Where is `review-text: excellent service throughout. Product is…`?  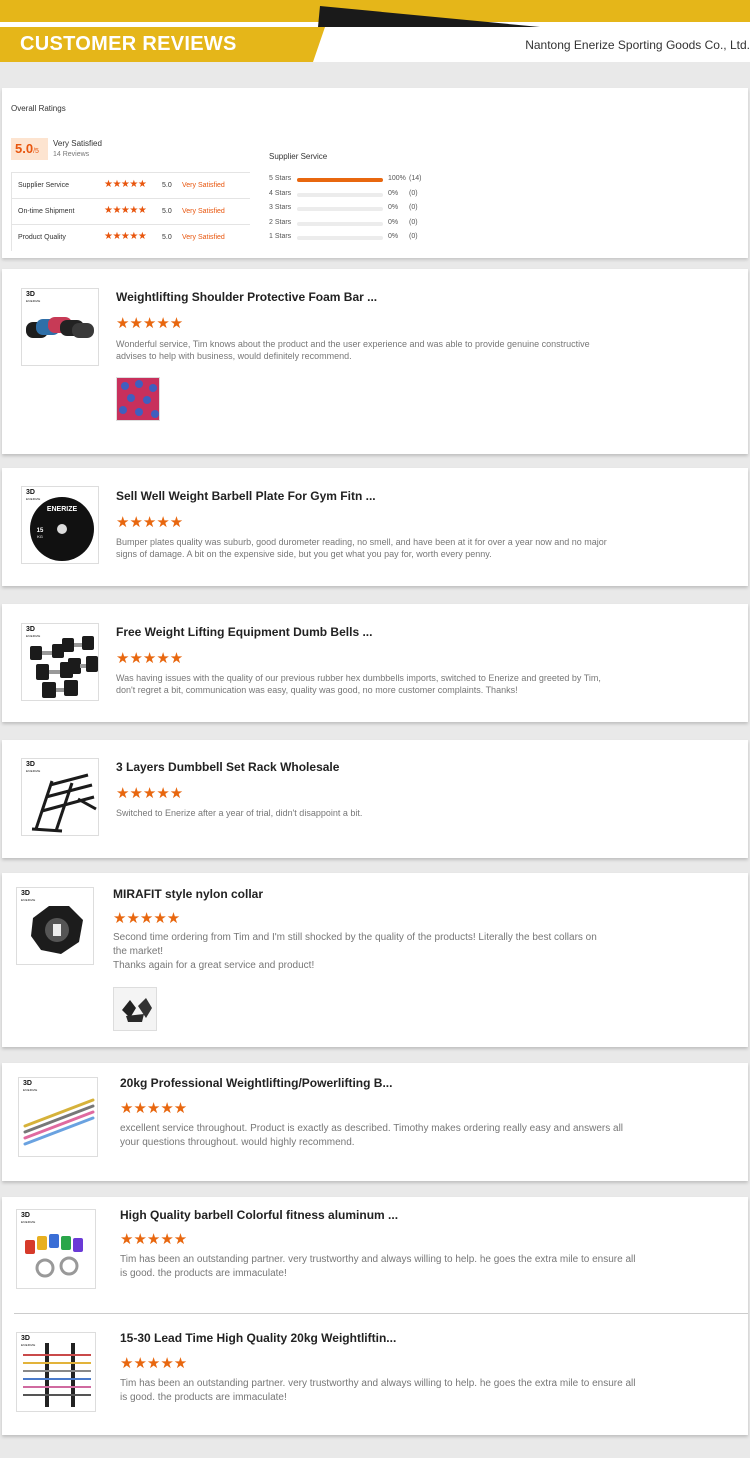 review-text: excellent service throughout. Product is… is located at coordinates (372, 1135).